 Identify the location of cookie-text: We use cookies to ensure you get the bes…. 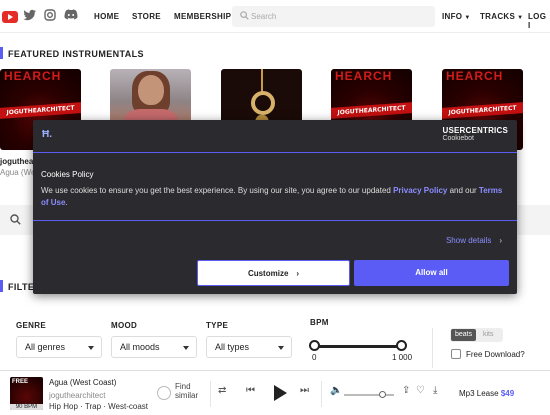
(273, 196).